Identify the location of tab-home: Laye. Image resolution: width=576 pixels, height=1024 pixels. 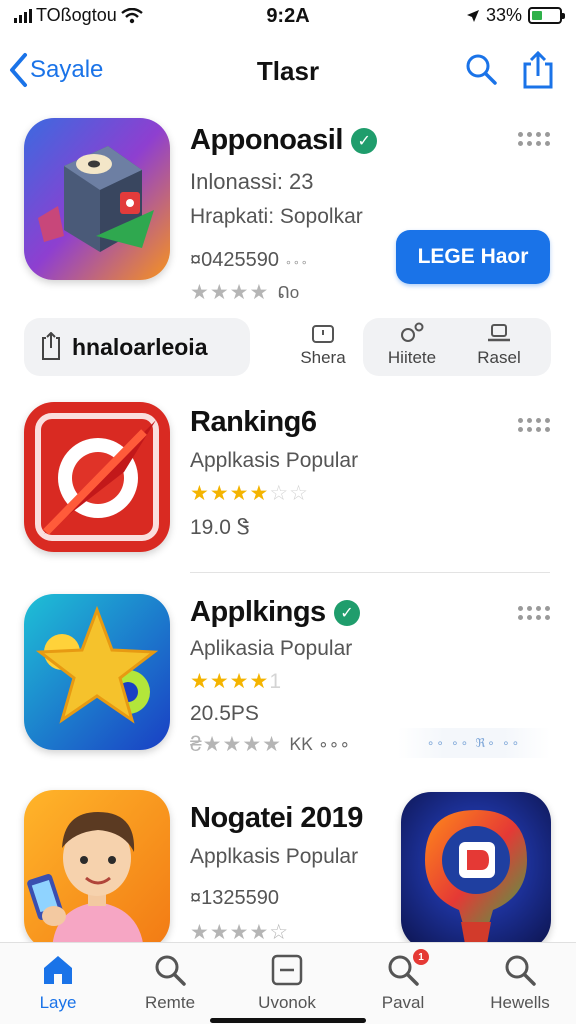
(58, 983).